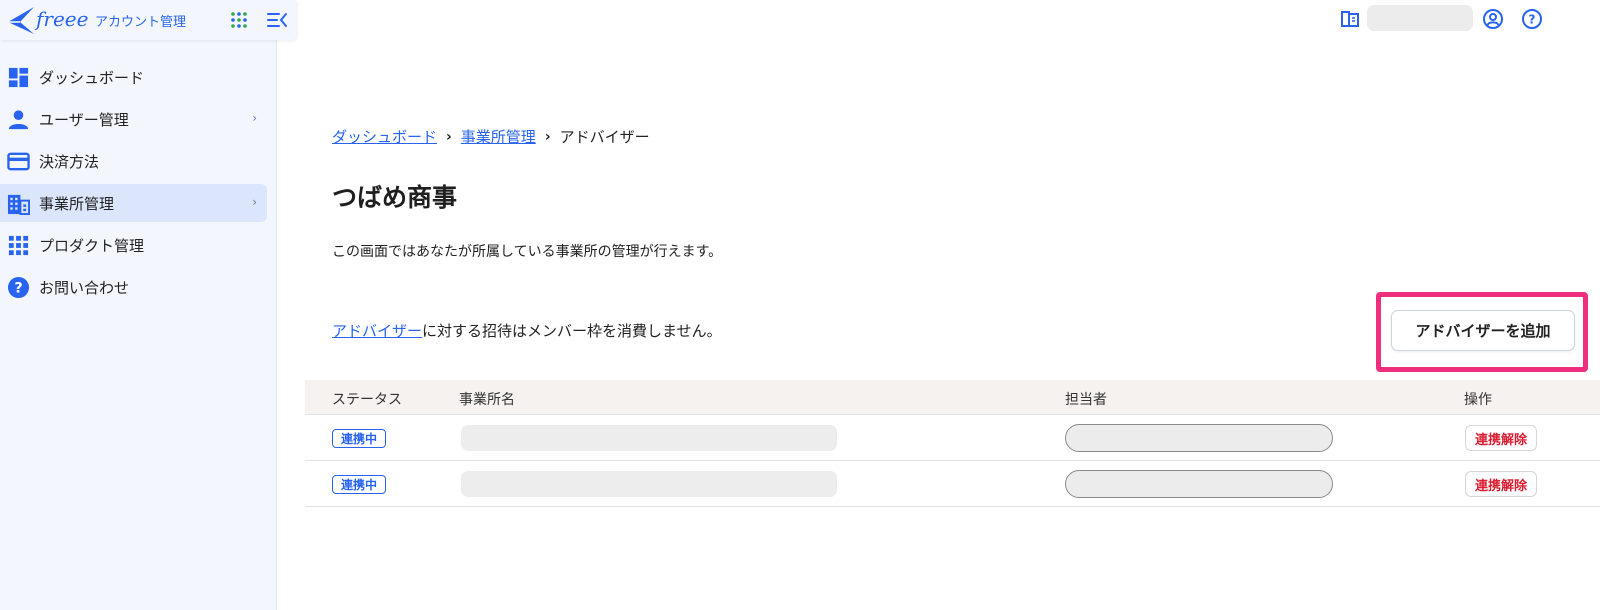 The width and height of the screenshot is (1600, 610). Describe the element at coordinates (69, 161) in the screenshot. I see `sidebar-item-label: 決済方法` at that location.